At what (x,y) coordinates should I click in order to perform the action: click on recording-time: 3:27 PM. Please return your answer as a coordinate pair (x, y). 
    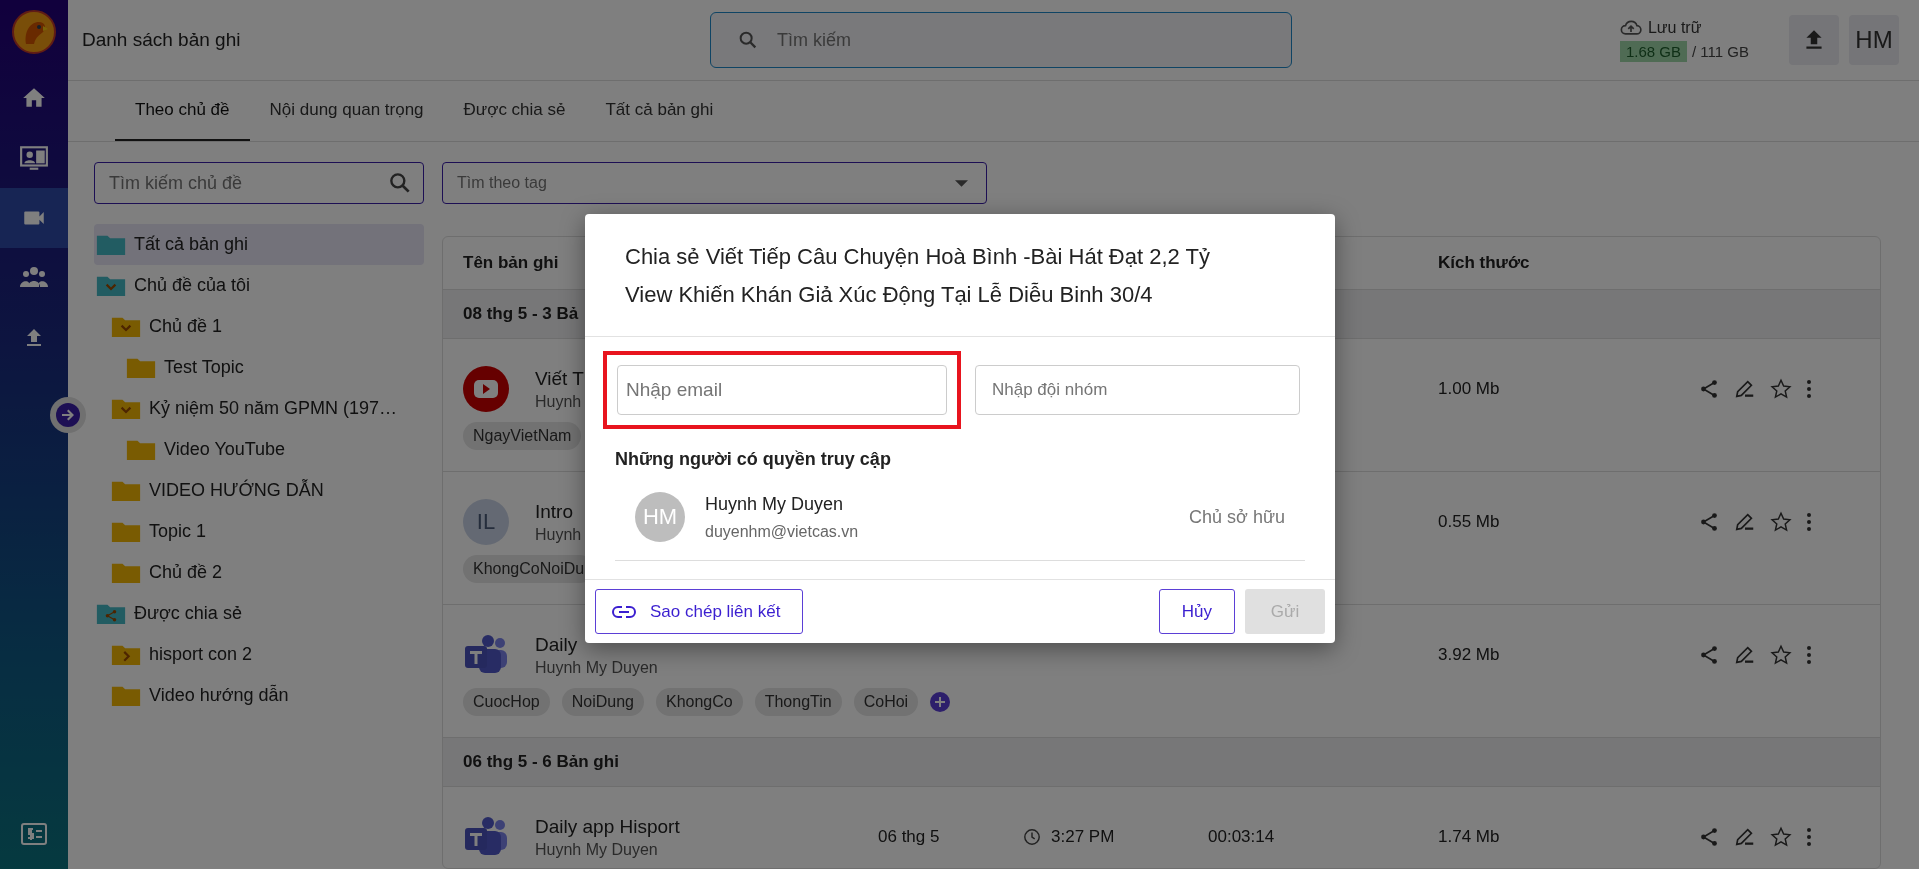
    Looking at the image, I should click on (1083, 837).